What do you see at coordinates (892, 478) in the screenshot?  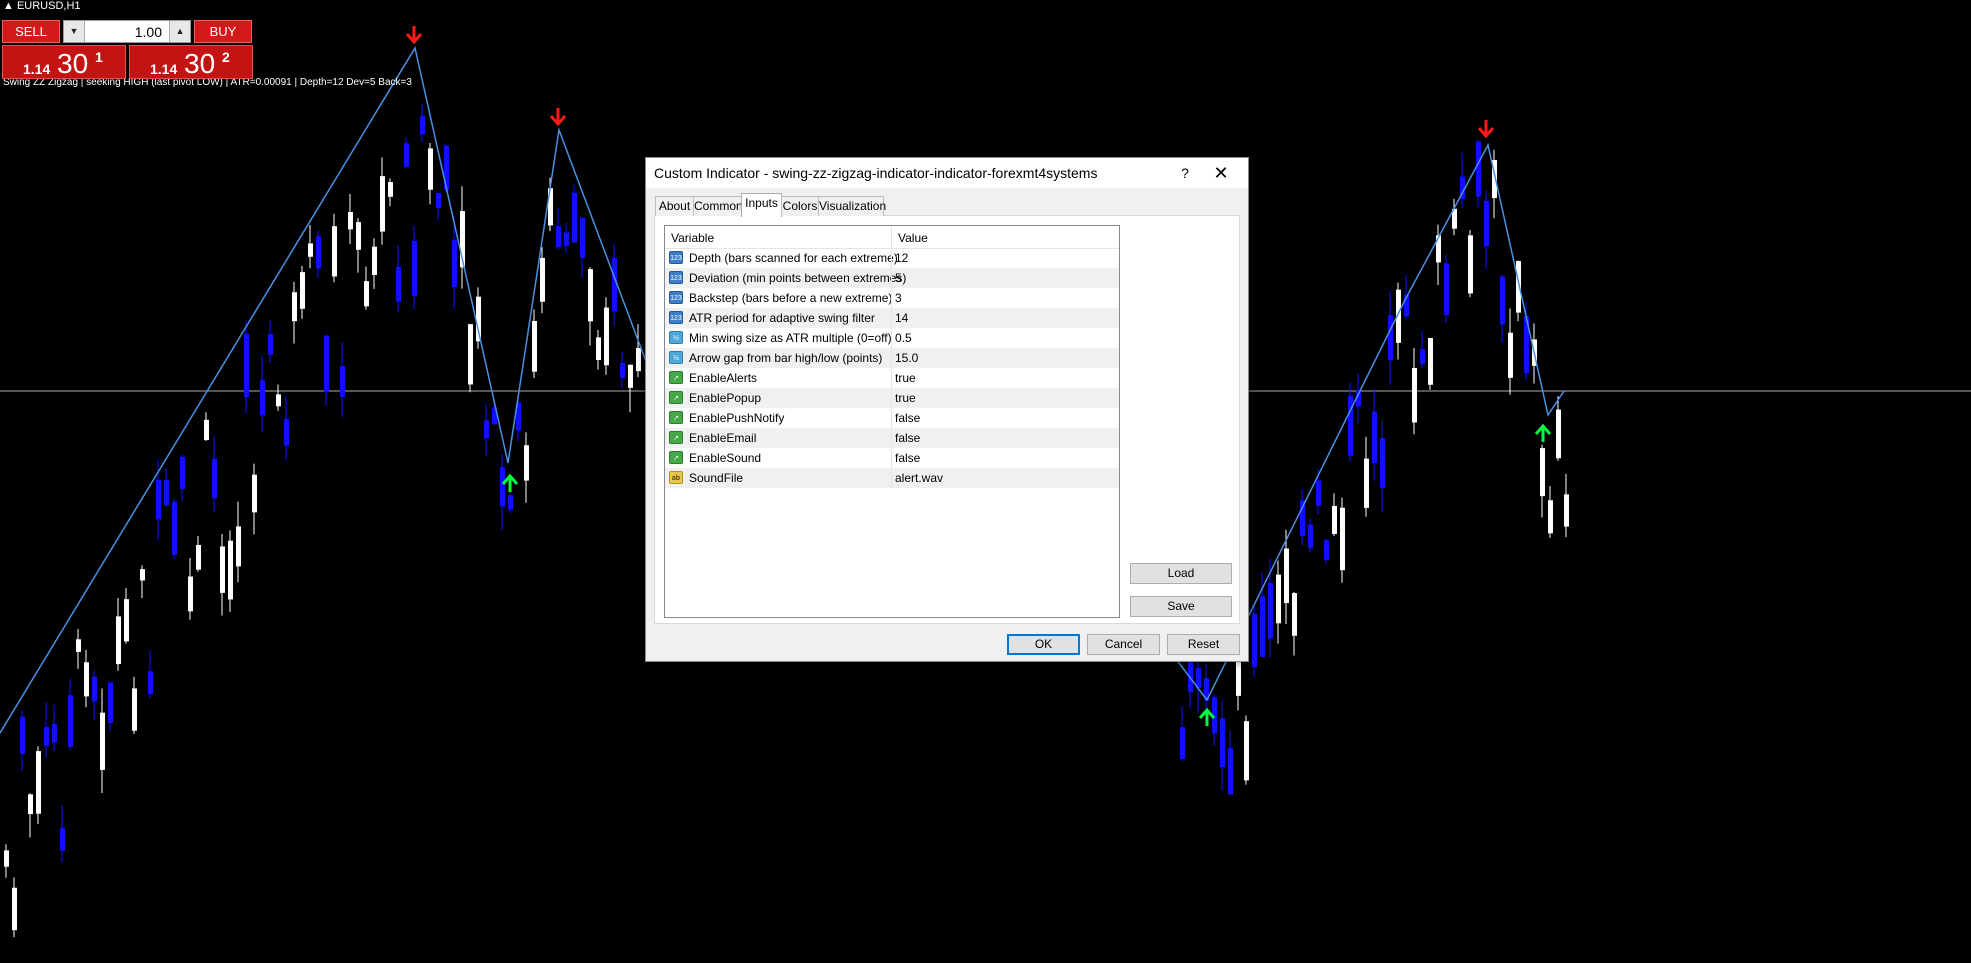 I see `table-row: ab SoundFile alert.wav` at bounding box center [892, 478].